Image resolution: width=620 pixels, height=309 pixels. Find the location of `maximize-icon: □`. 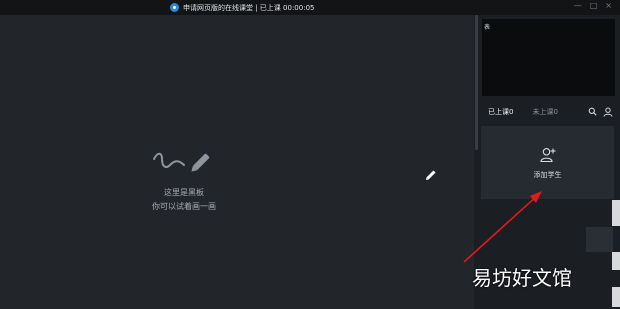

maximize-icon: □ is located at coordinates (594, 7).